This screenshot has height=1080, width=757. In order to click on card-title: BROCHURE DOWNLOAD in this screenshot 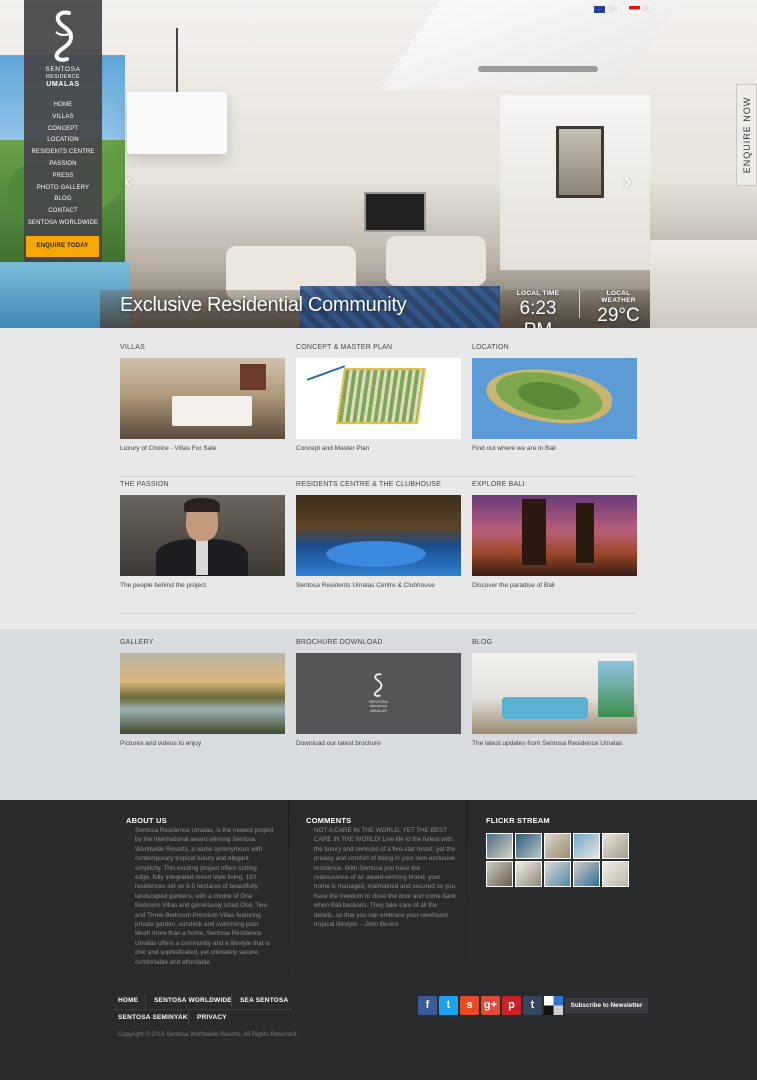, I will do `click(378, 645)`.